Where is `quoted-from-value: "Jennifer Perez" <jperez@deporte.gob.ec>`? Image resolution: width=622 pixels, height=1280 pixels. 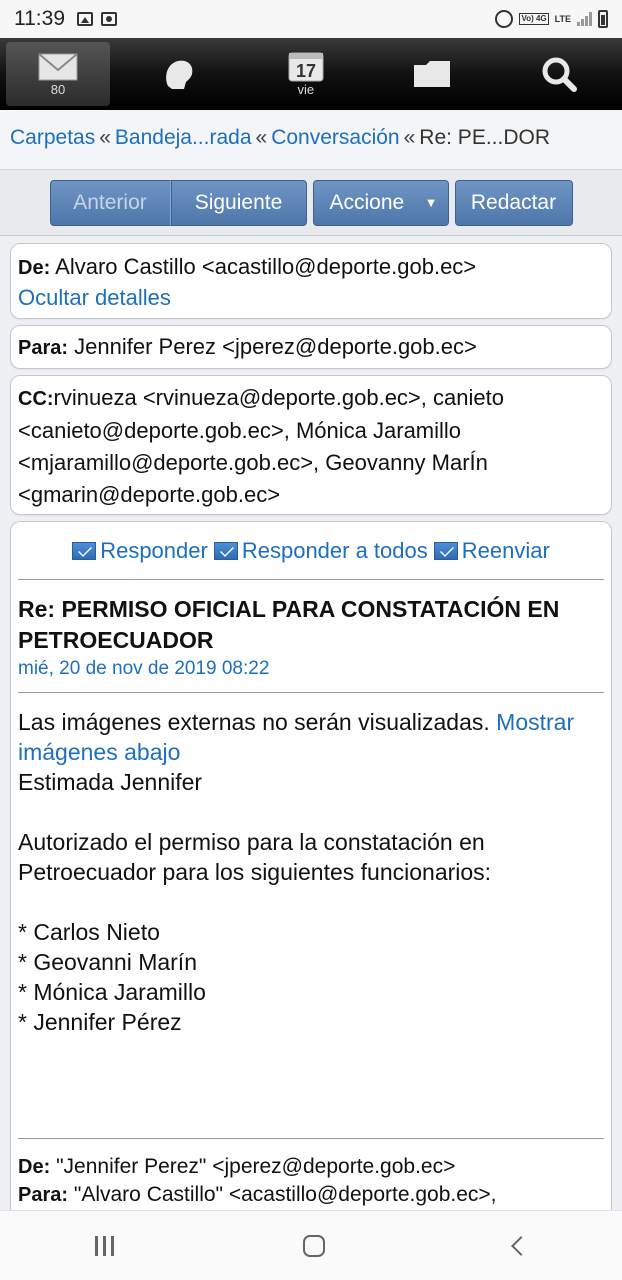 quoted-from-value: "Jennifer Perez" <jperez@deporte.gob.ec> is located at coordinates (256, 1166).